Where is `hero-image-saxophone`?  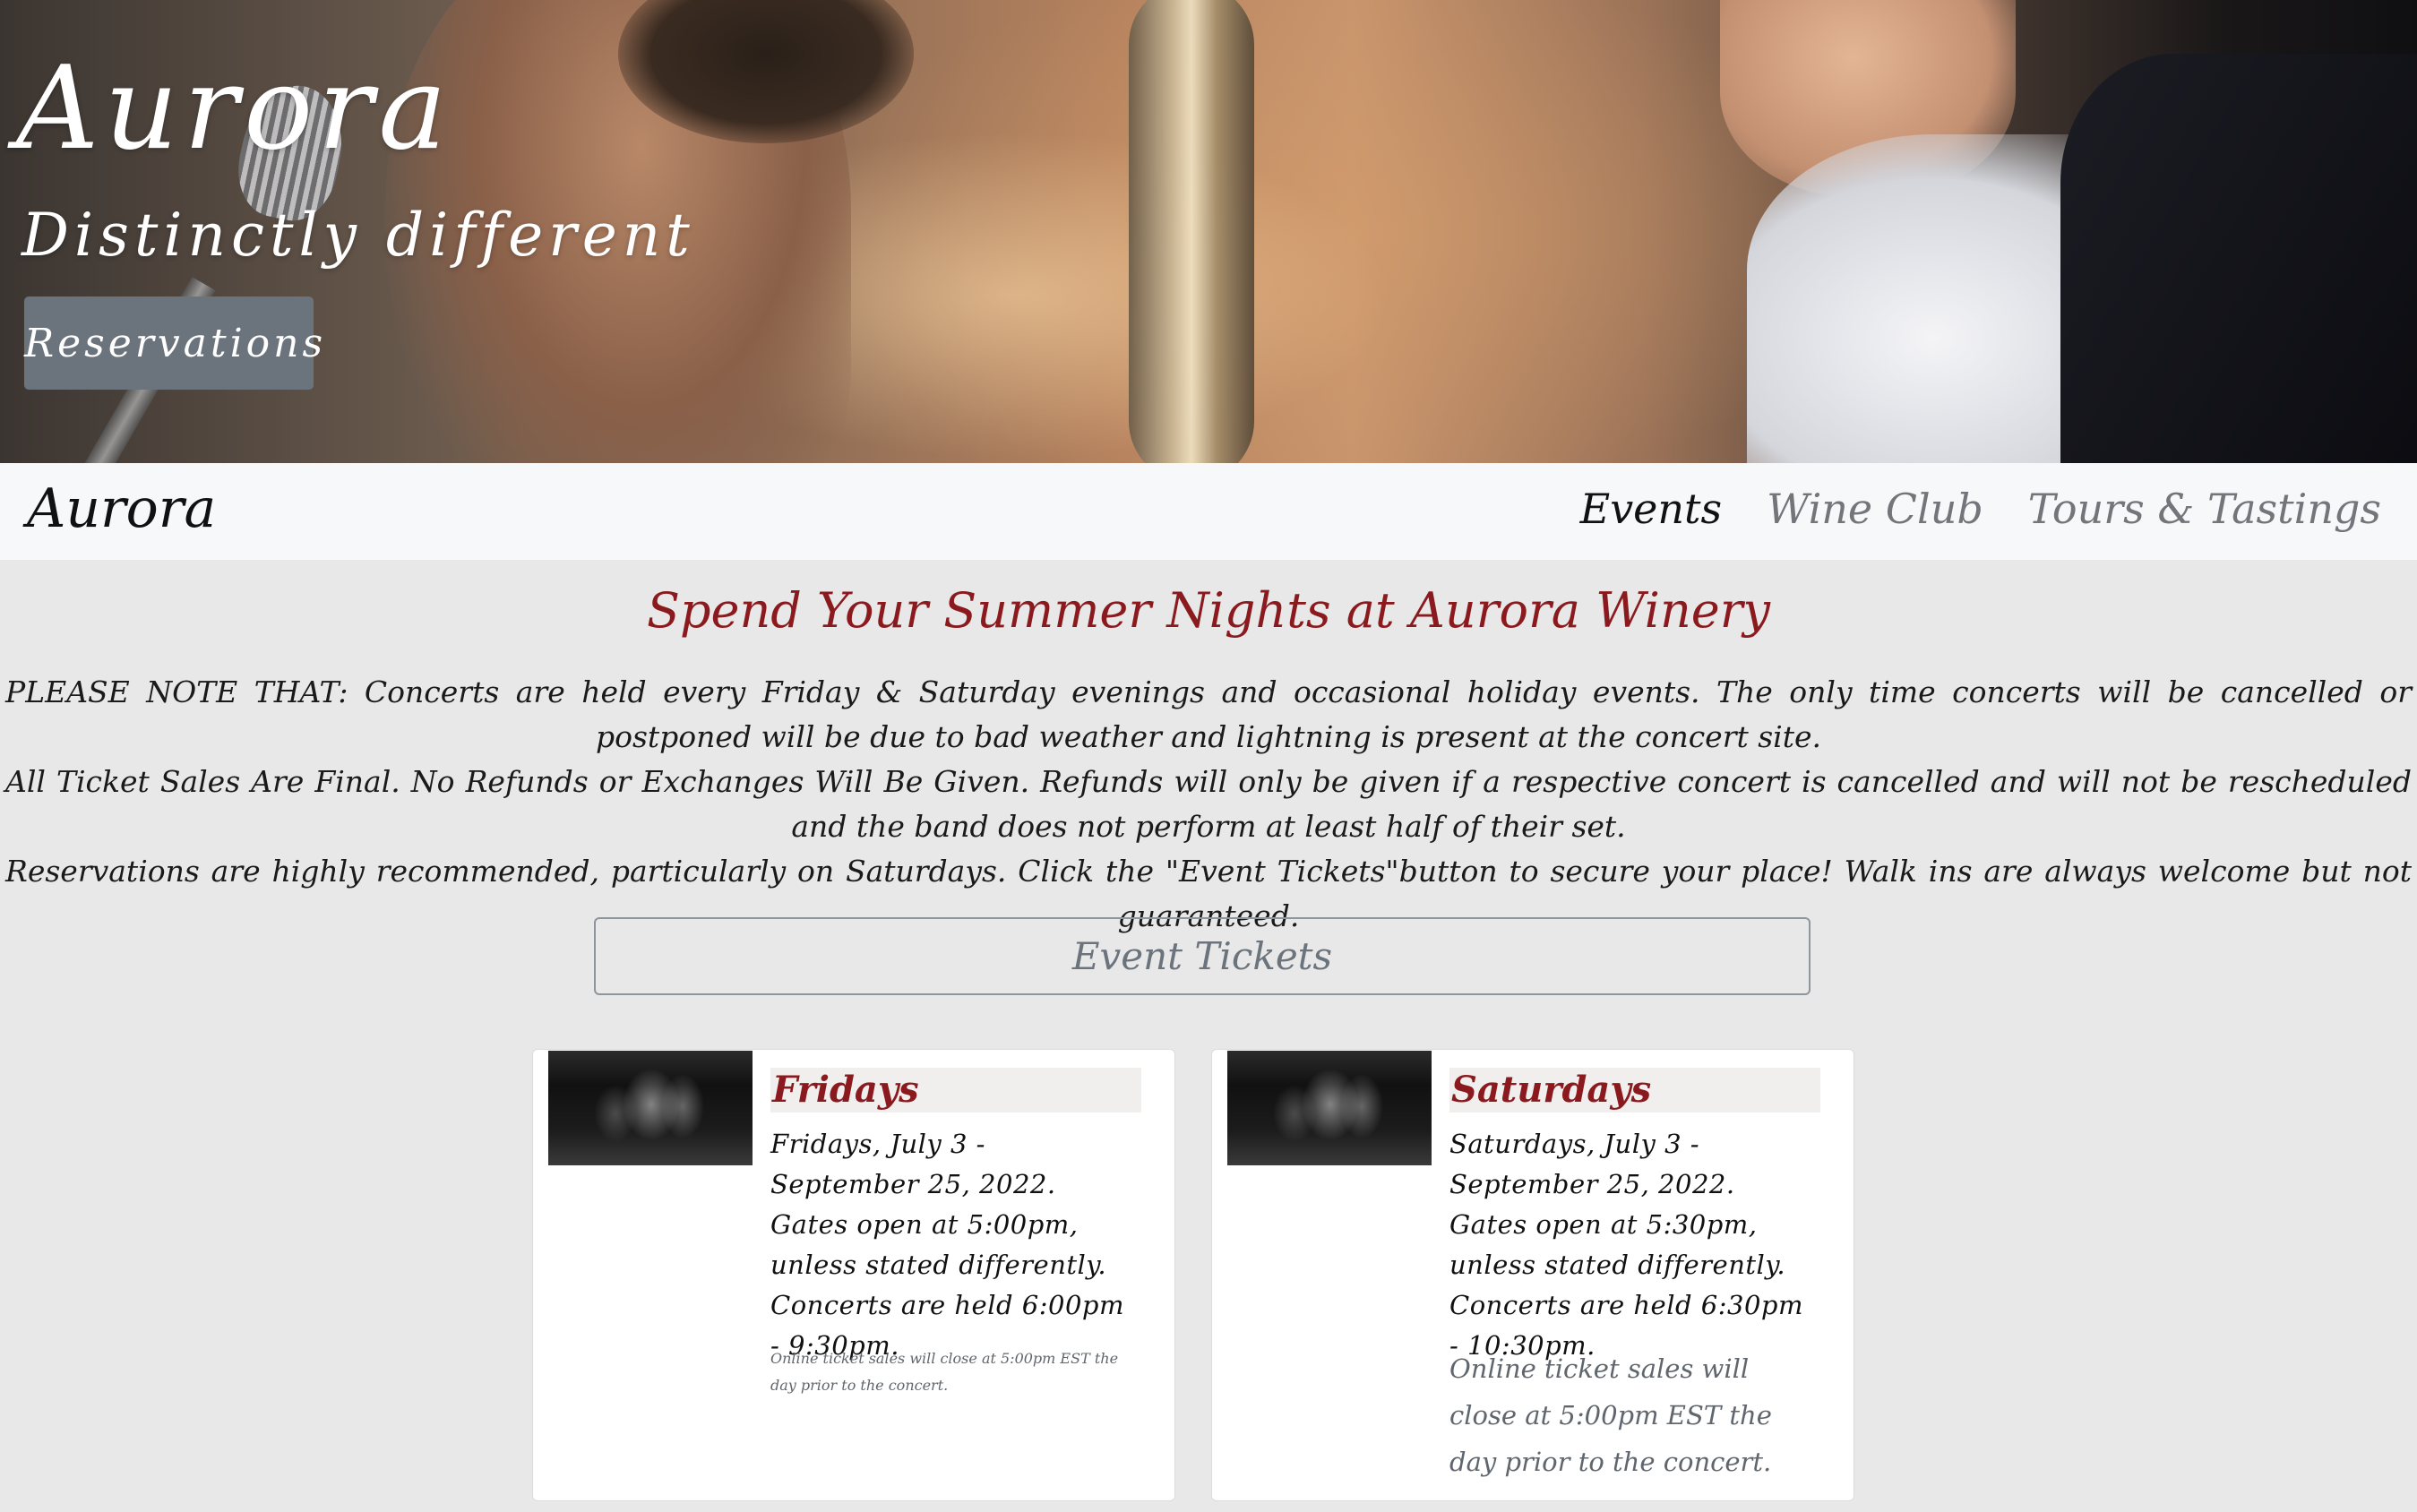
hero-image-saxophone is located at coordinates (1191, 232).